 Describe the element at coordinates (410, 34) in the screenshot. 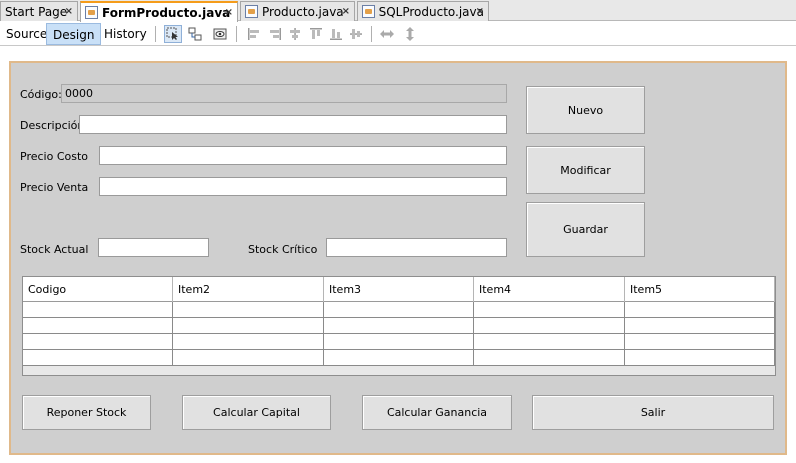

I see `resize-vertical-icon` at that location.